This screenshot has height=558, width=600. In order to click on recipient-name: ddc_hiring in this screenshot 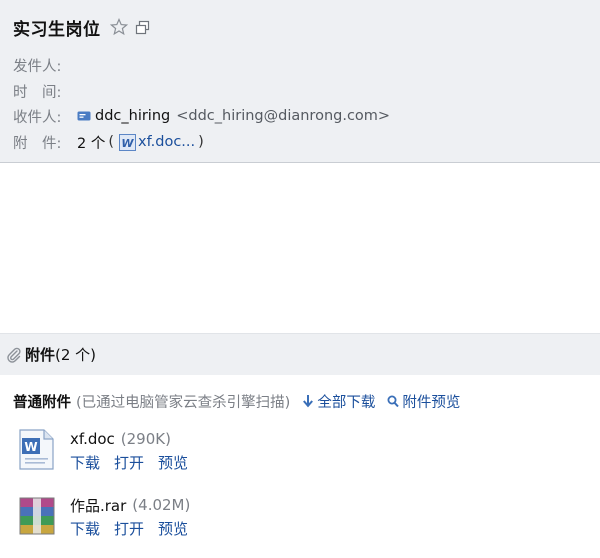, I will do `click(133, 116)`.